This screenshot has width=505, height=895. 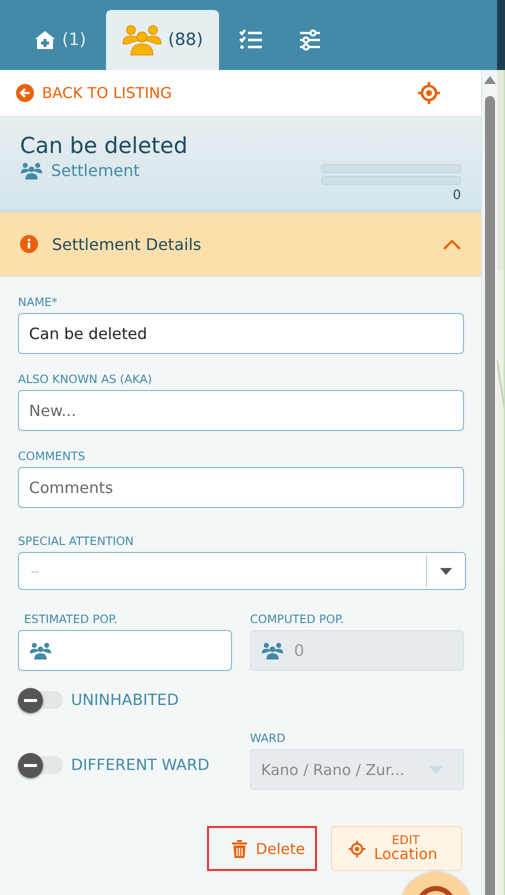 What do you see at coordinates (125, 650) in the screenshot?
I see `population-field` at bounding box center [125, 650].